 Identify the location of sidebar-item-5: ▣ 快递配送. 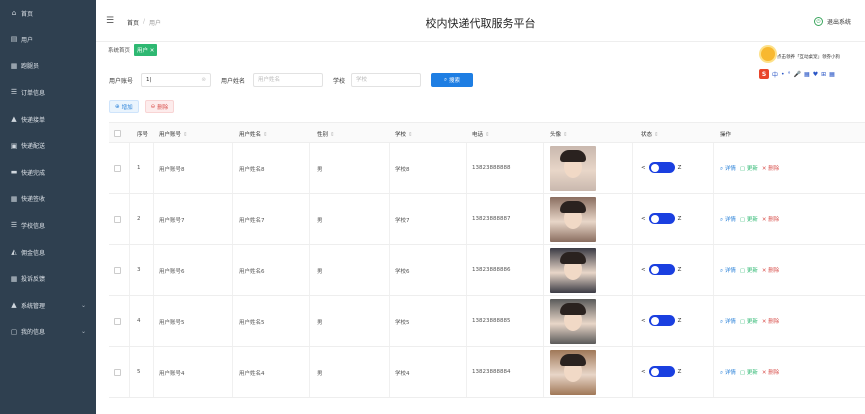
(48, 145).